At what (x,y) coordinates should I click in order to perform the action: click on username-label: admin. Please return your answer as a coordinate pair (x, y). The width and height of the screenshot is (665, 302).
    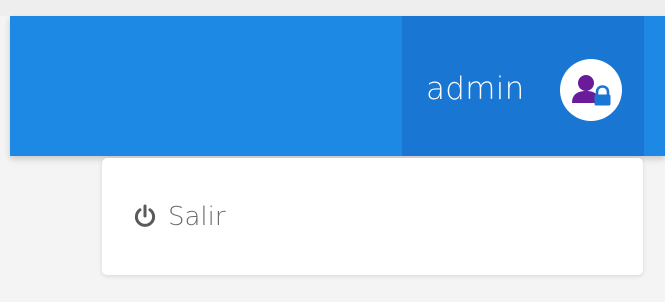
    Looking at the image, I should click on (475, 89).